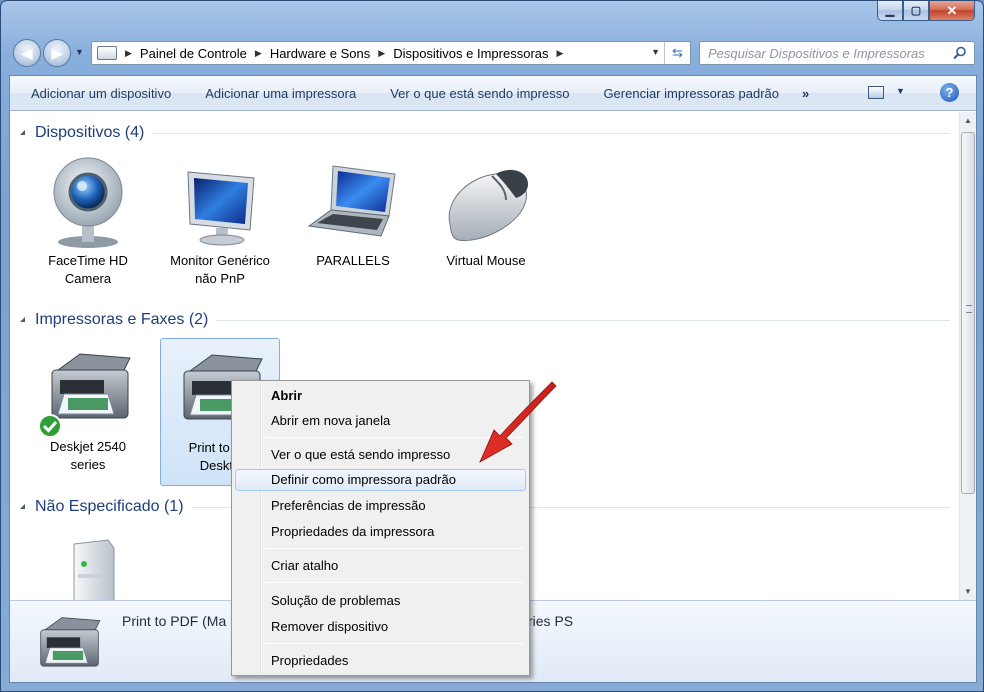 This screenshot has height=692, width=984. Describe the element at coordinates (960, 53) in the screenshot. I see `search-icon` at that location.